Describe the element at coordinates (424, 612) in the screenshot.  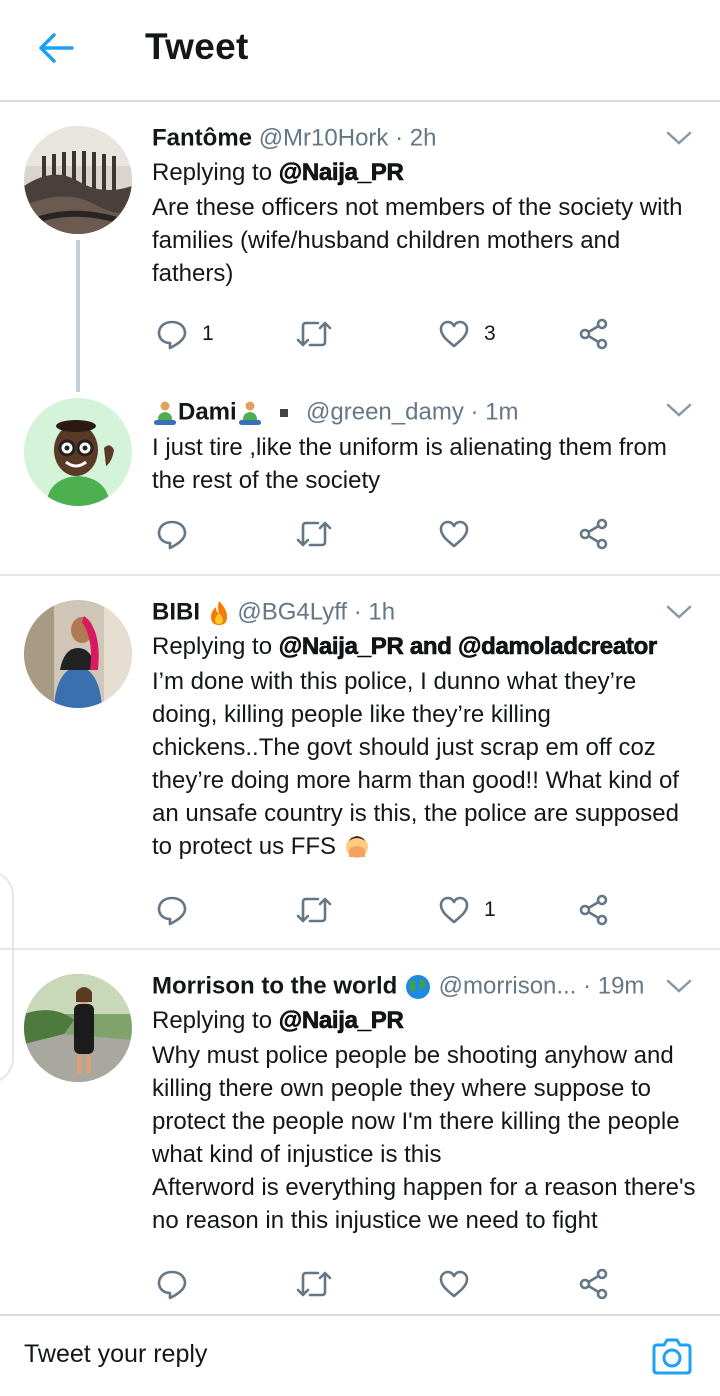
I see `tweet-header: BIBI @BG4Lyff · 1h` at that location.